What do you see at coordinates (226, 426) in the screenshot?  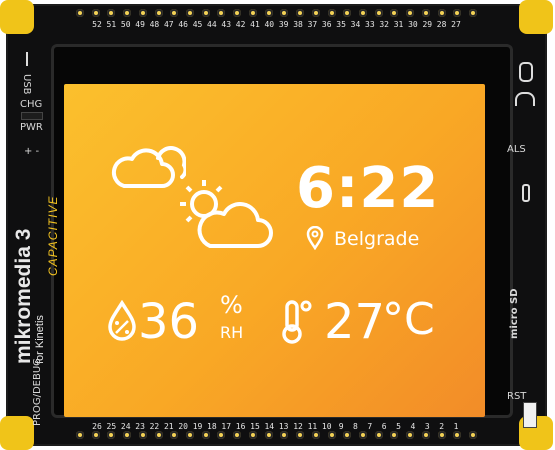 I see `pin-label: 17` at bounding box center [226, 426].